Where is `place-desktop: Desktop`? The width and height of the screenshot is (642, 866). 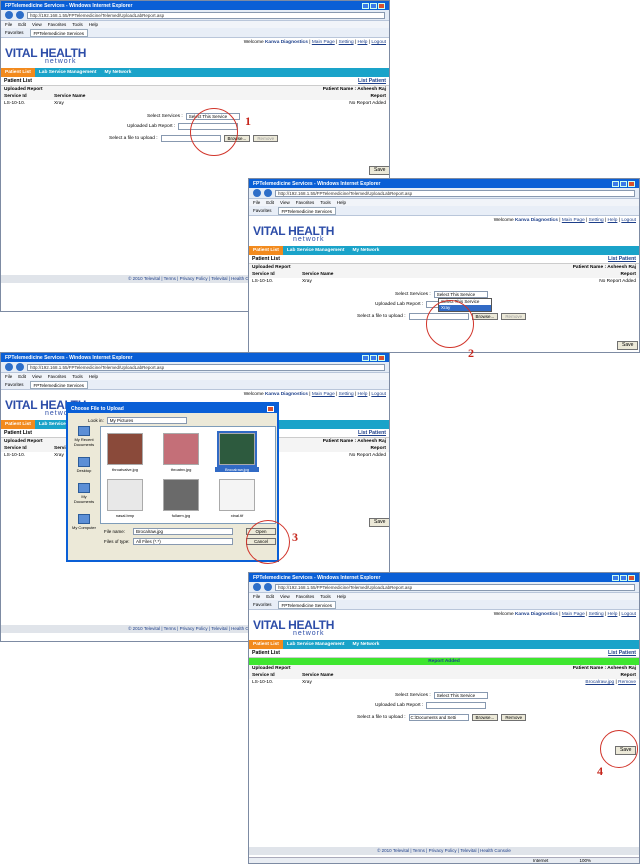 place-desktop: Desktop is located at coordinates (84, 465).